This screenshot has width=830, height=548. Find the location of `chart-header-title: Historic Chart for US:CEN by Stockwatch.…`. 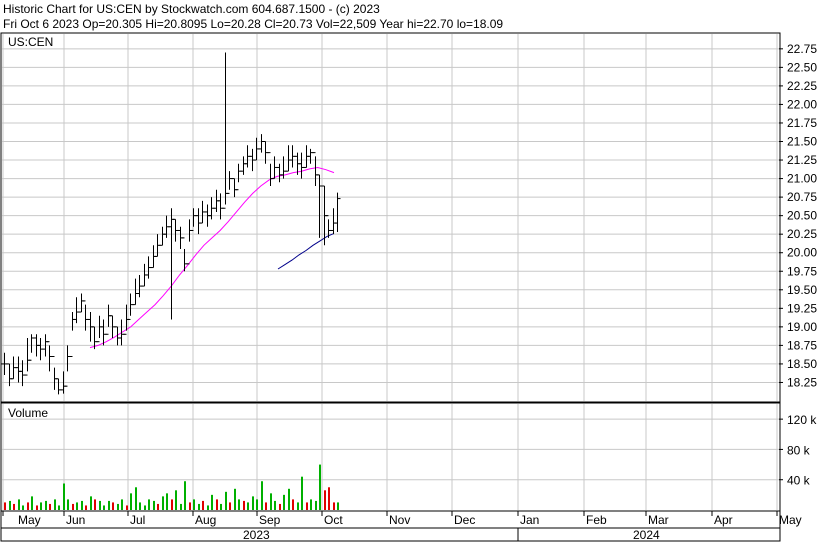

chart-header-title: Historic Chart for US:CEN by Stockwatch.… is located at coordinates (191, 9).